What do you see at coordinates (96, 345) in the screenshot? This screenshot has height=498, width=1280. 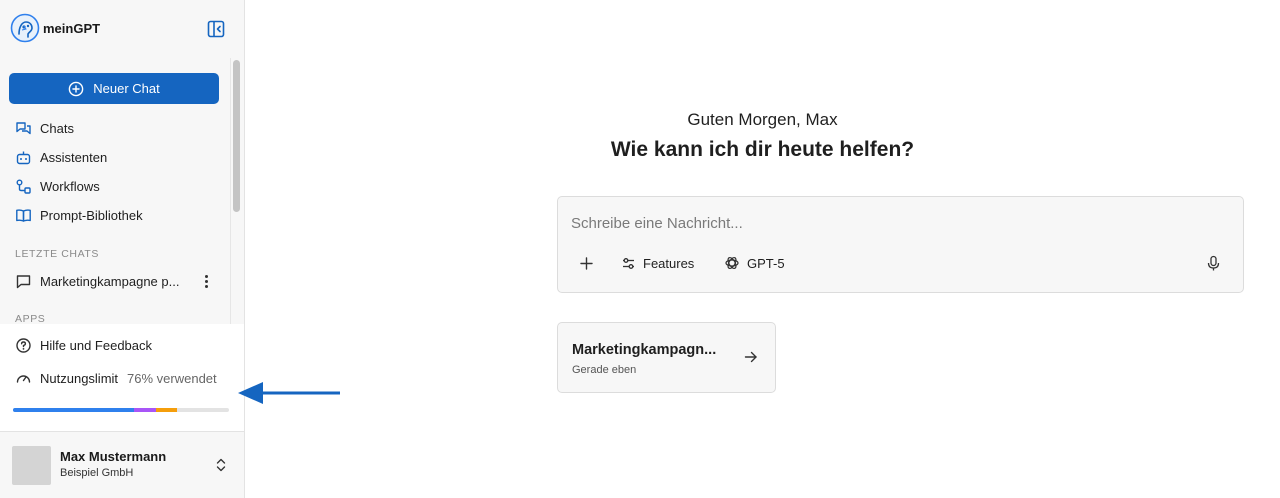 I see `help-label: Hilfe und Feedback` at bounding box center [96, 345].